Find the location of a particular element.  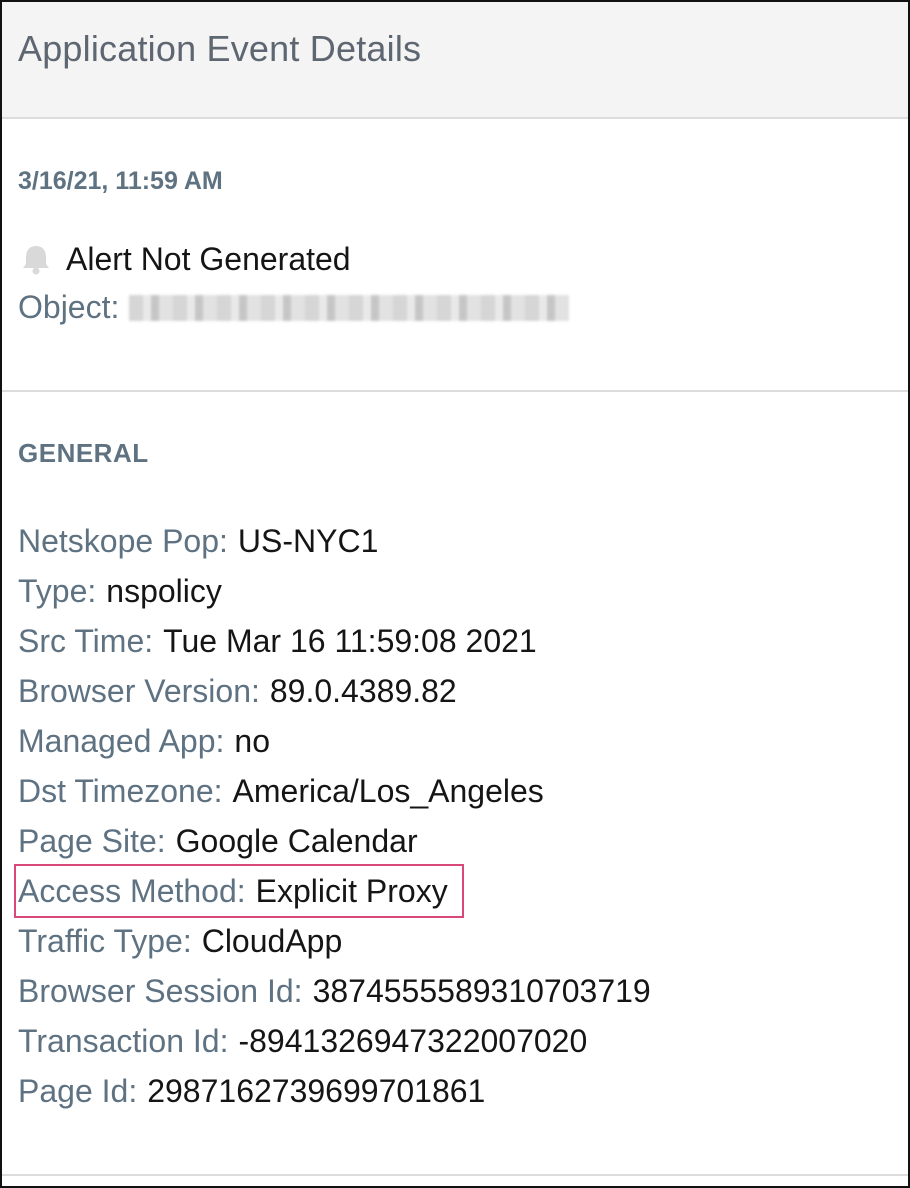

field-label: Page Site: is located at coordinates (92, 840).